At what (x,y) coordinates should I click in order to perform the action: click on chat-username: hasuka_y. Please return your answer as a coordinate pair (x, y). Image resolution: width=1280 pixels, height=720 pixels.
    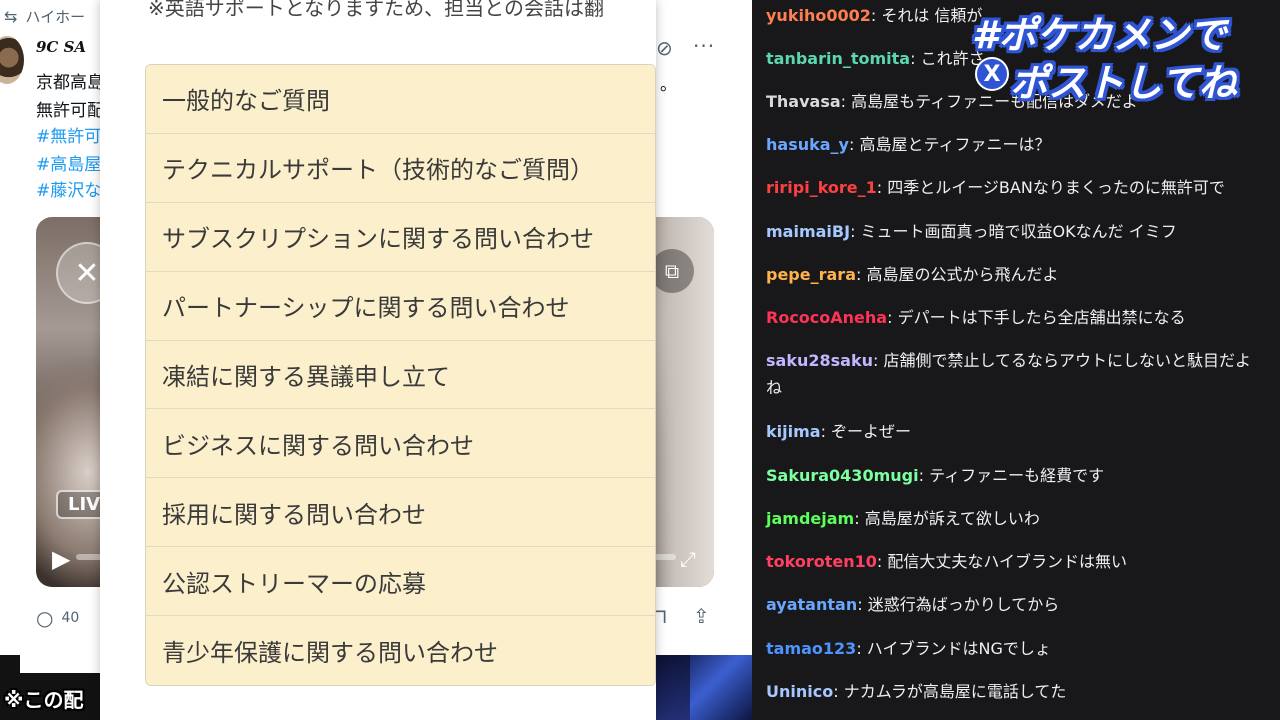
    Looking at the image, I should click on (807, 144).